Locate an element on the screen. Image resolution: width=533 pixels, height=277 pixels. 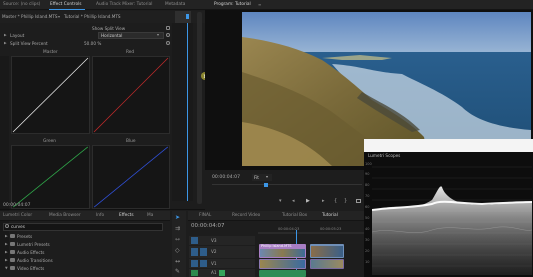
slip-tool-icon: ↔ is located at coordinates (177, 262).